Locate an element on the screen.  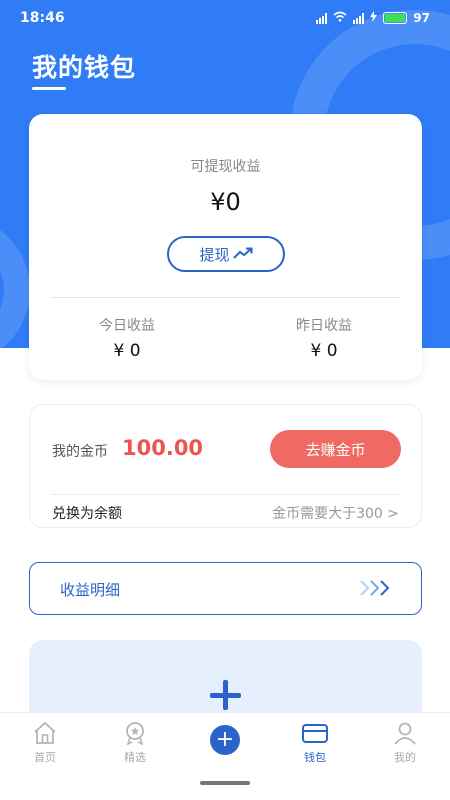
withdrawable-label: 可提现收益 is located at coordinates (225, 167).